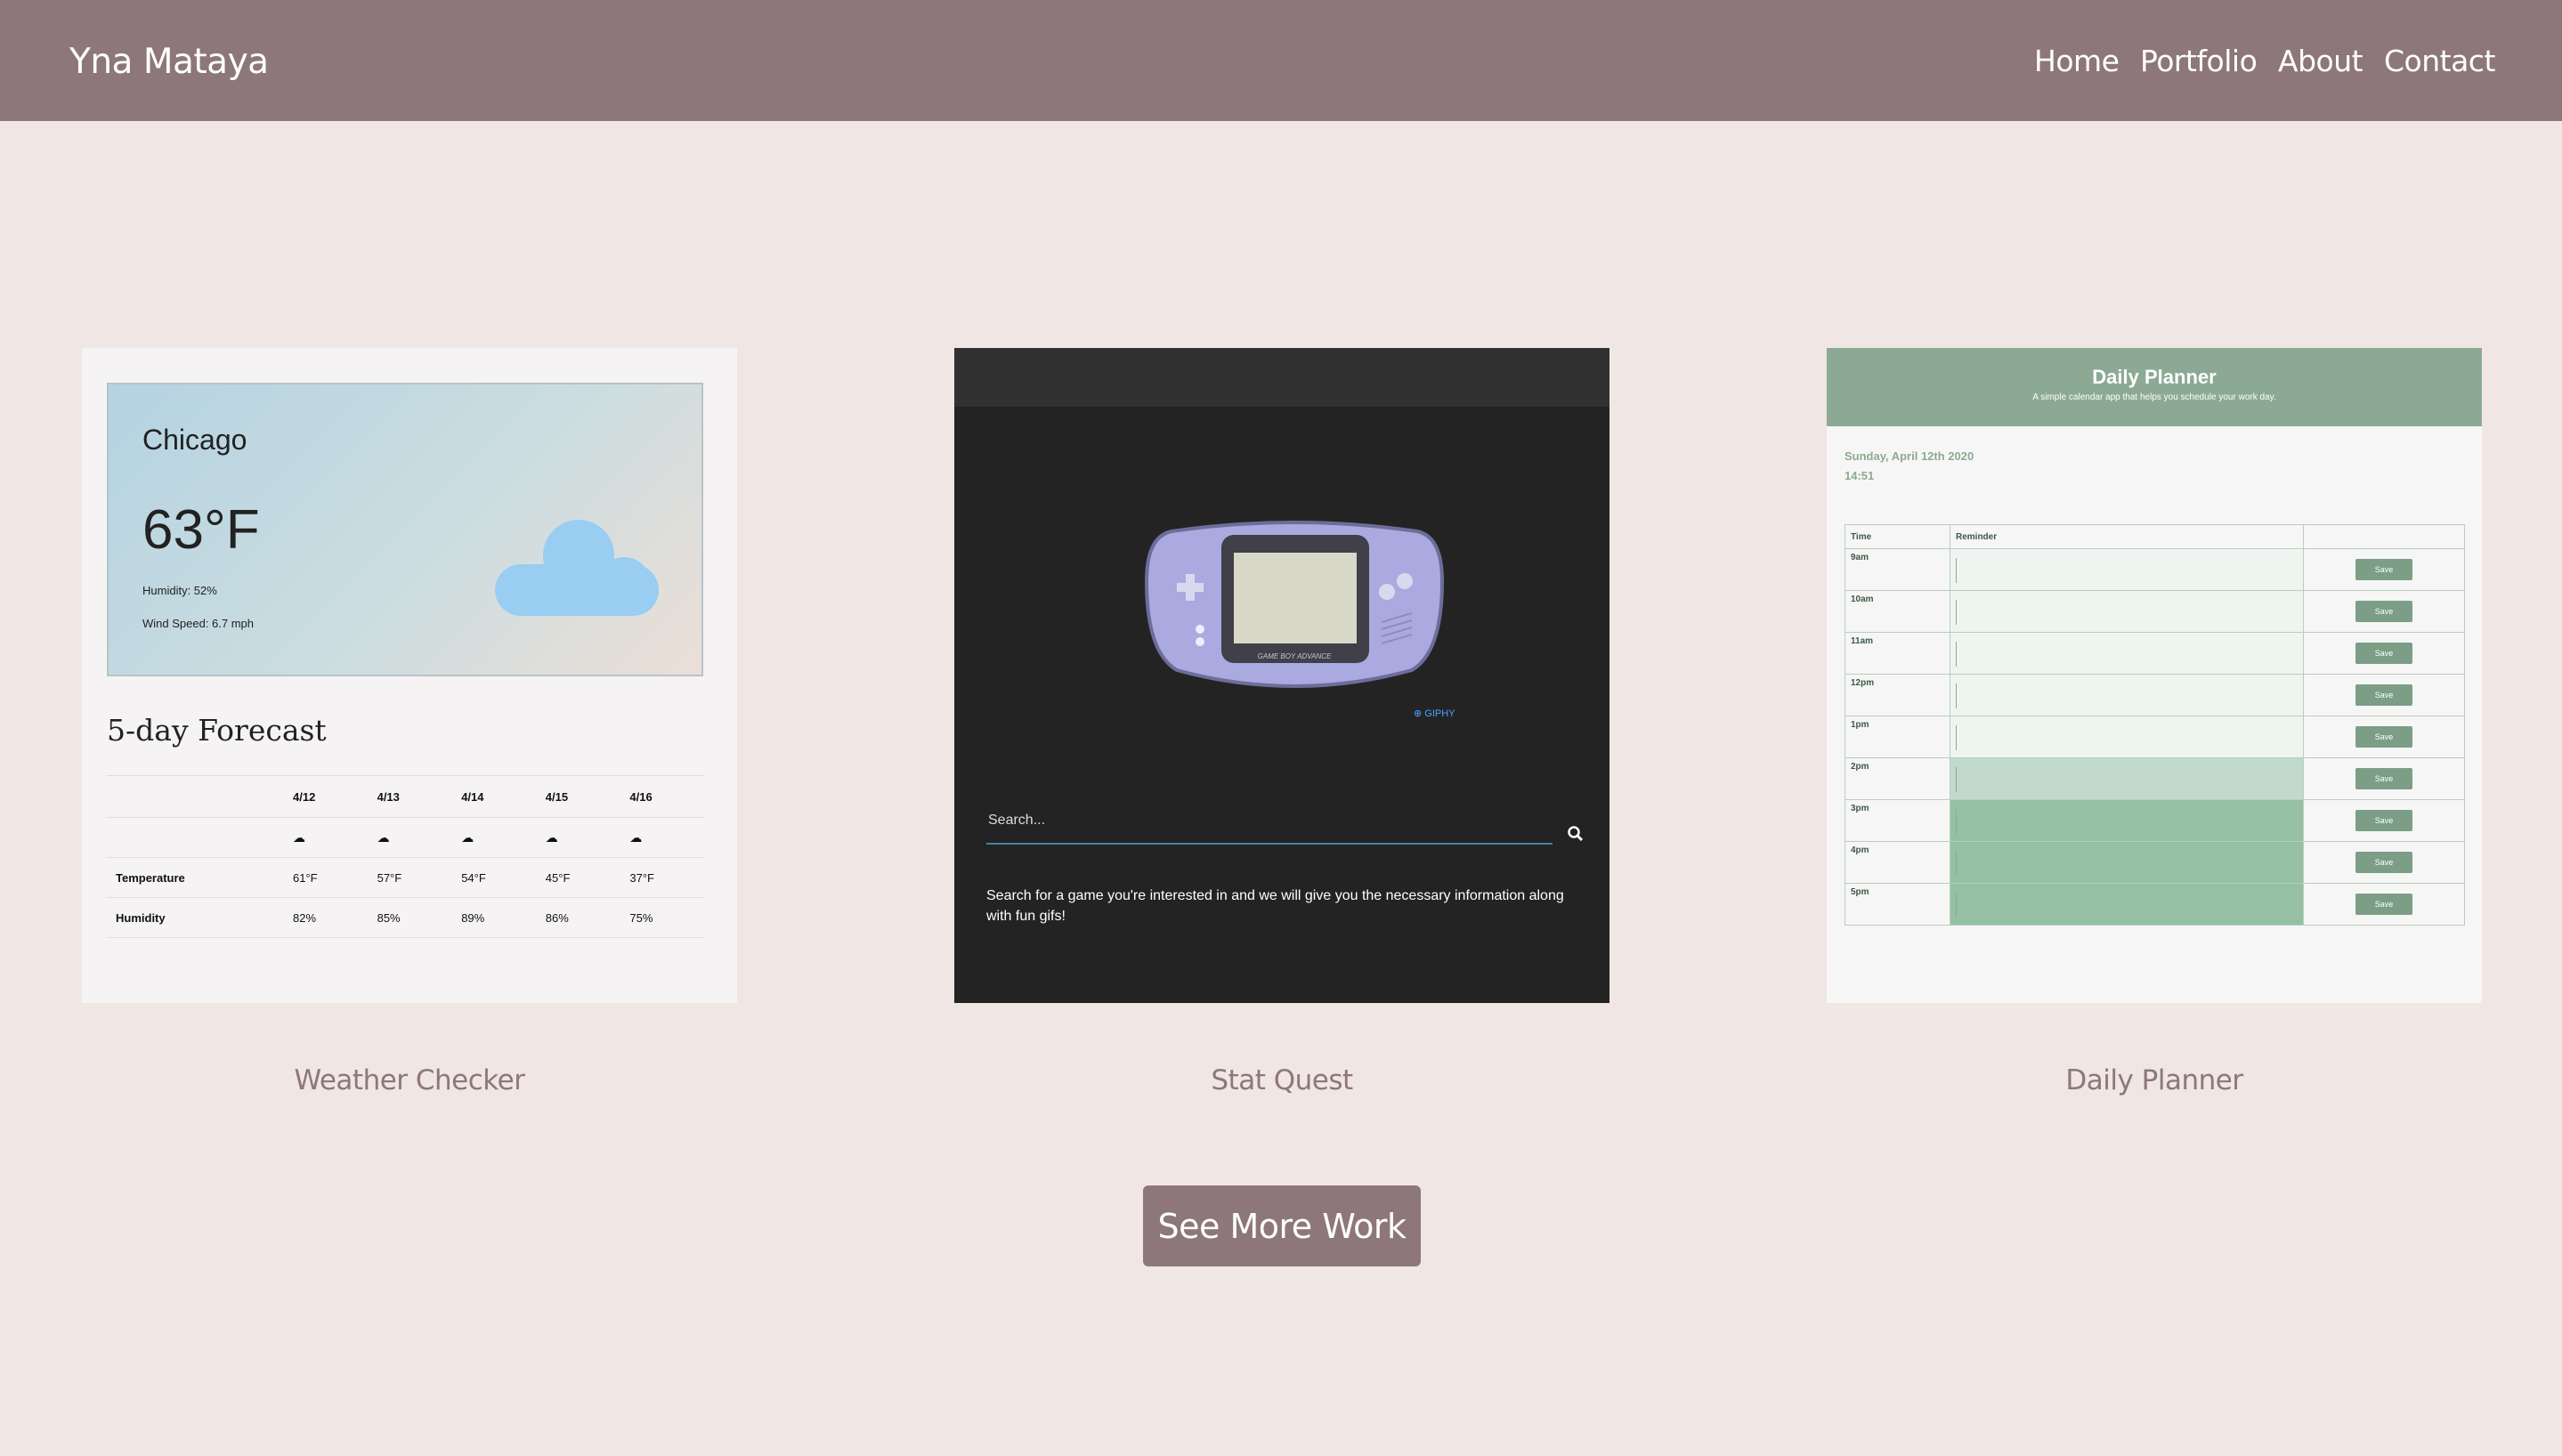 Image resolution: width=2562 pixels, height=1456 pixels. I want to click on planner-row: 10am Save, so click(2154, 611).